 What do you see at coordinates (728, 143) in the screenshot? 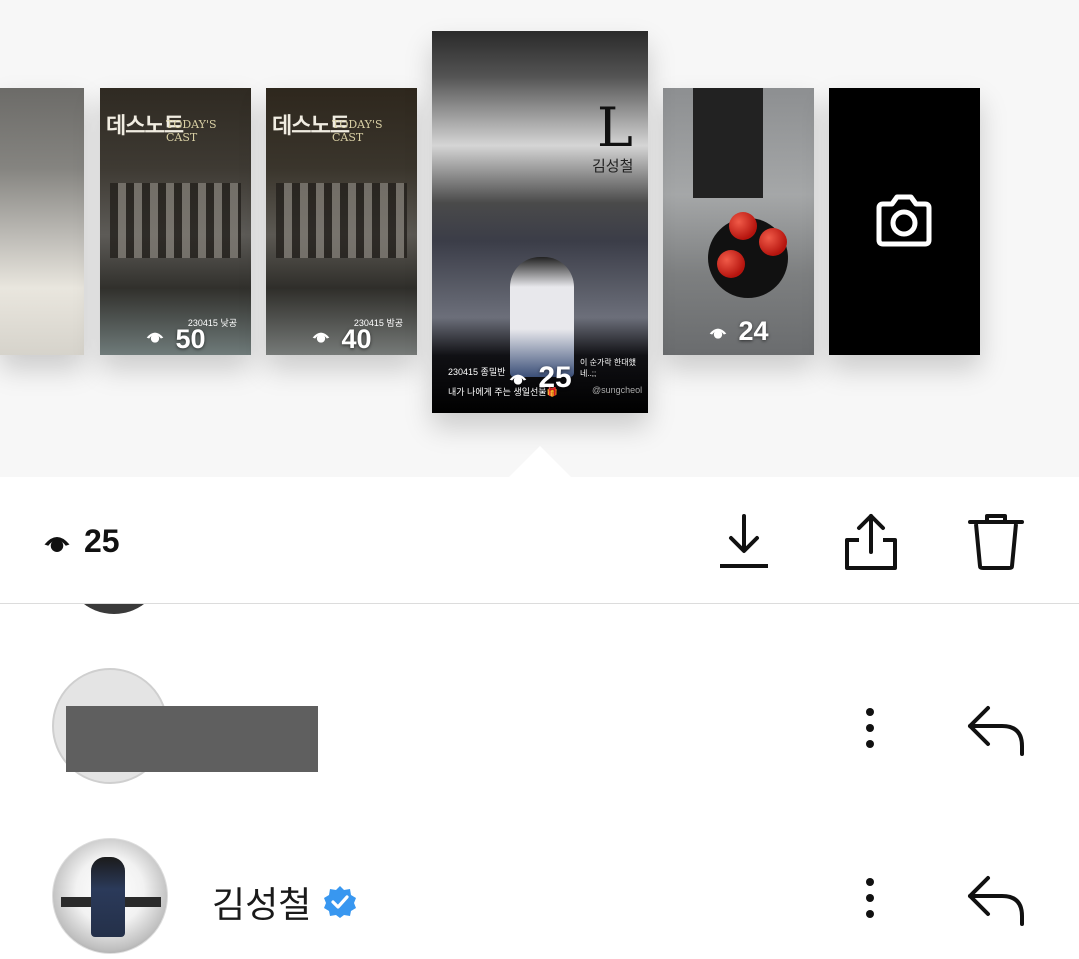
I see `story-cabinet` at bounding box center [728, 143].